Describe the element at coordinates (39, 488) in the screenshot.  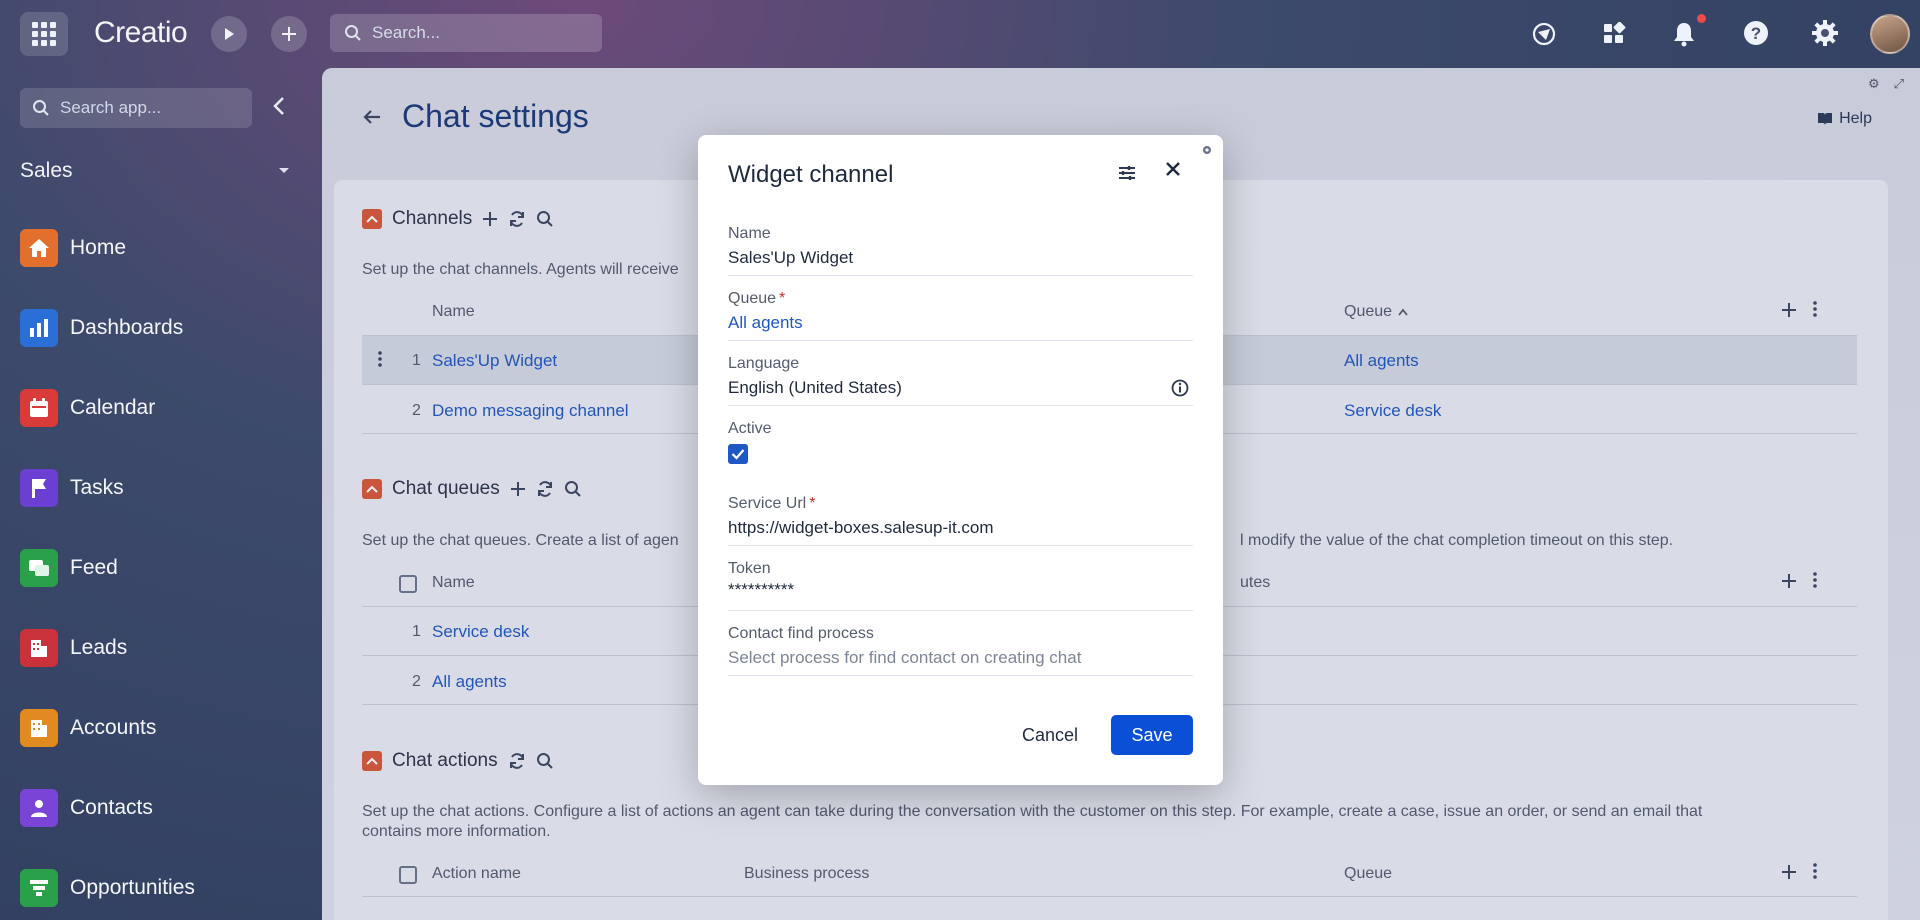
I see `flag-icon` at that location.